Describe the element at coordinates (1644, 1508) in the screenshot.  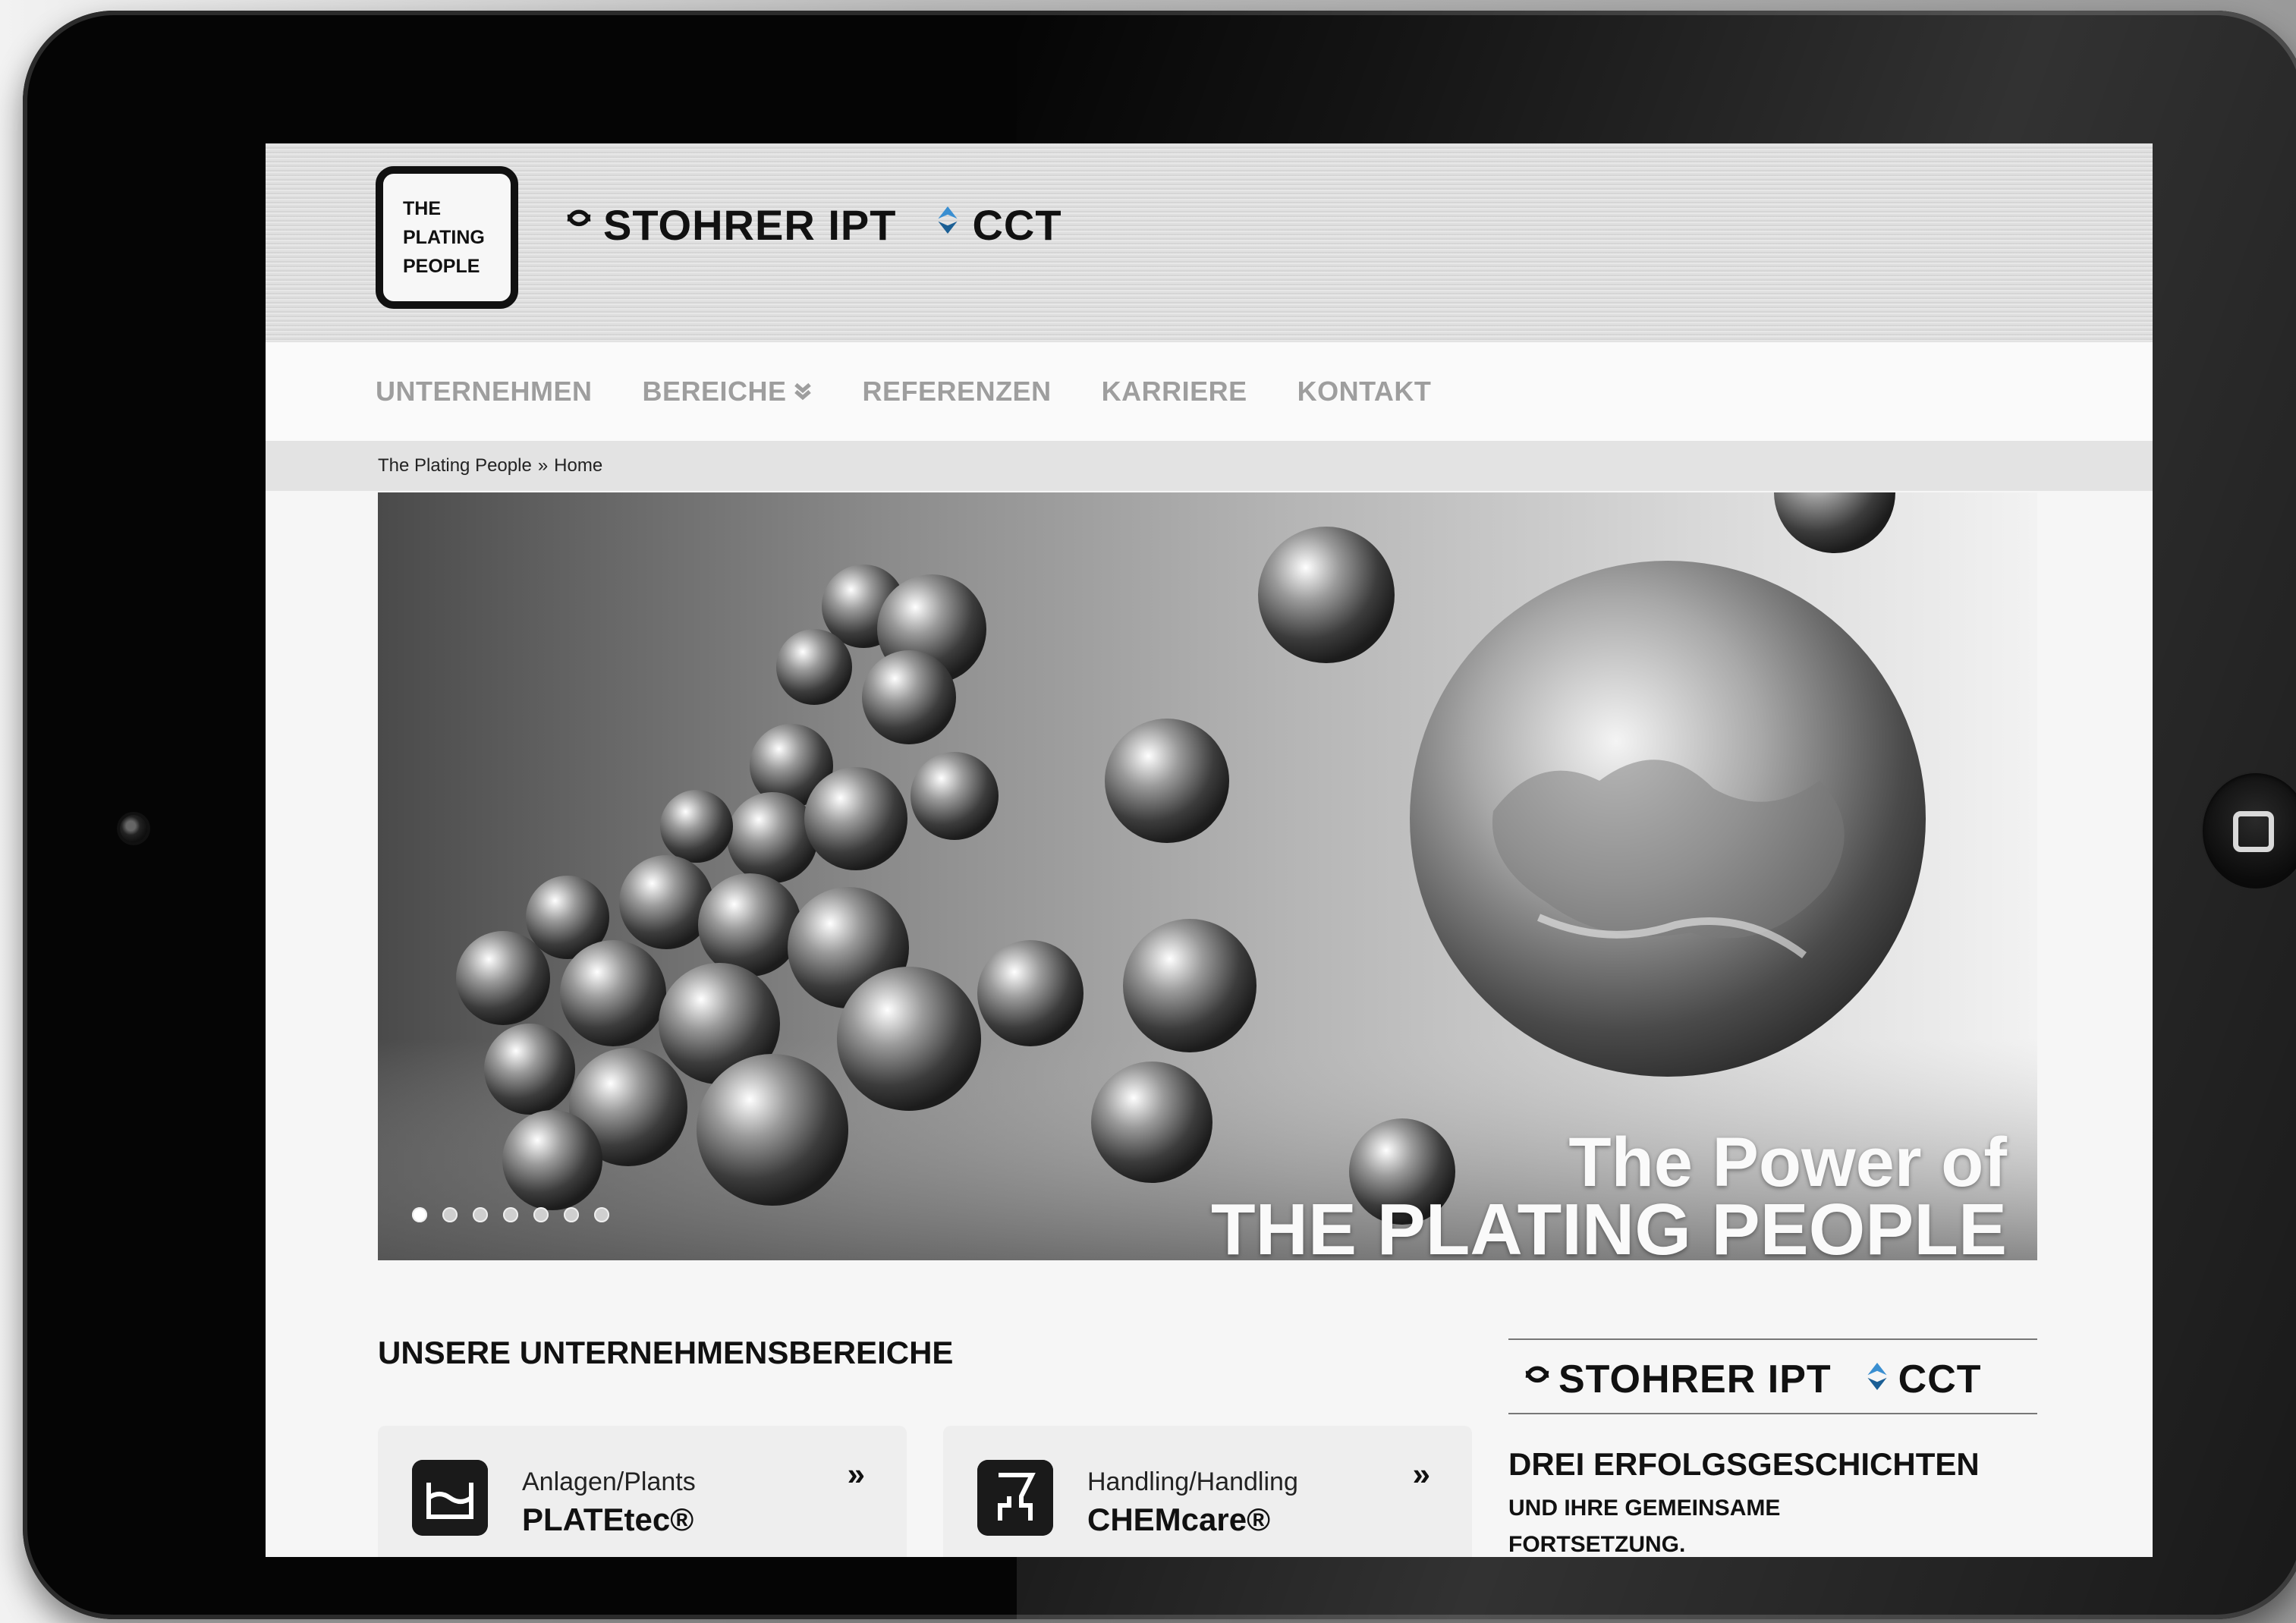
I see `side-text-line: UND IHRE GEMEINSAME` at that location.